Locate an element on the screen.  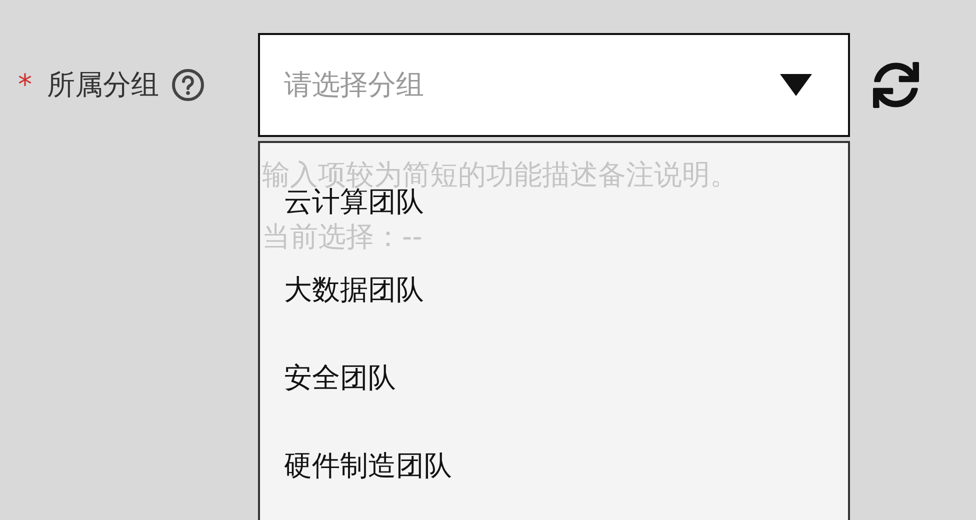
refresh-icon is located at coordinates (896, 85).